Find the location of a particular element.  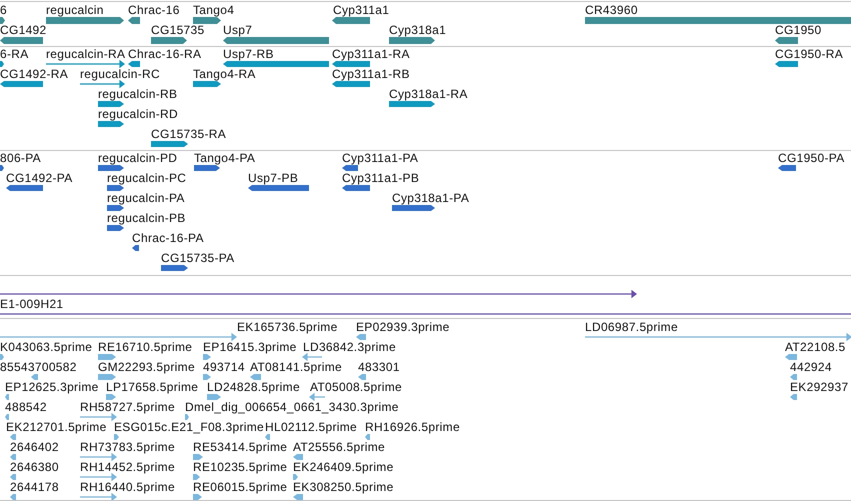

feature-label: RH58727.5prime is located at coordinates (127, 407).